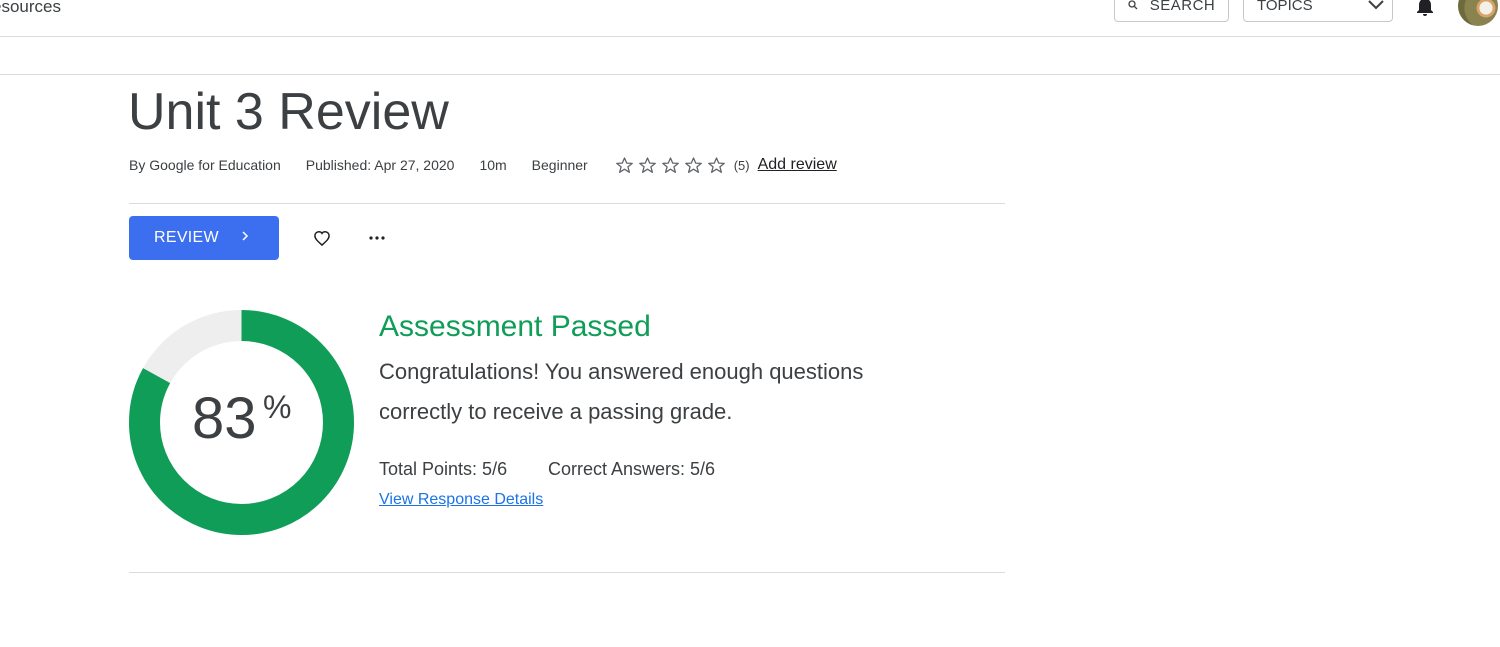 This screenshot has width=1500, height=647. What do you see at coordinates (277, 407) in the screenshot?
I see `percent-sign: %` at bounding box center [277, 407].